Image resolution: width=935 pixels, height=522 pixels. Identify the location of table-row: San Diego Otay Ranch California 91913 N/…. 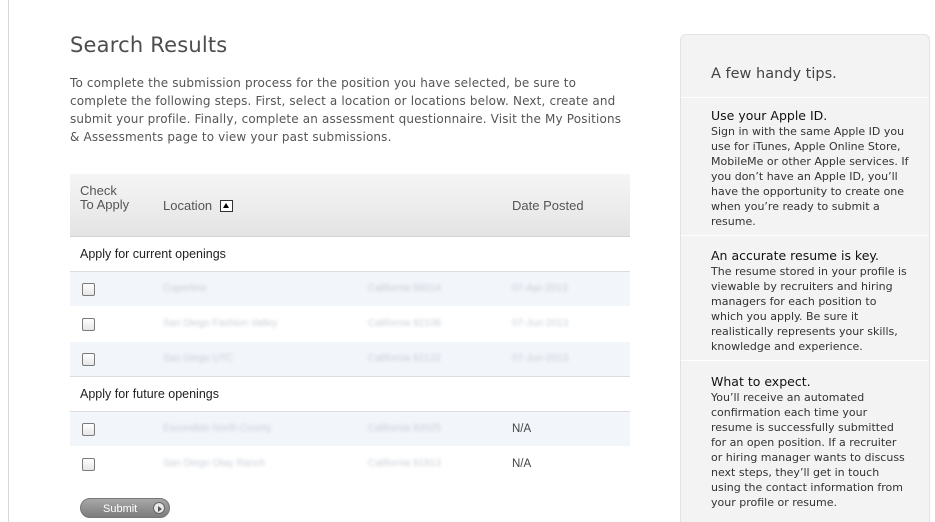
(350, 464).